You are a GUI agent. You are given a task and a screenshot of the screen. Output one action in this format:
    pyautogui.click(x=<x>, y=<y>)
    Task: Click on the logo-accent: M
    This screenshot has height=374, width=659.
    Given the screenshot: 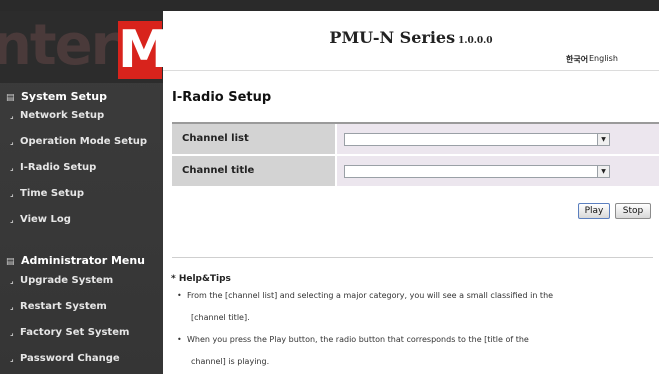 What is the action you would take?
    pyautogui.click(x=140, y=50)
    